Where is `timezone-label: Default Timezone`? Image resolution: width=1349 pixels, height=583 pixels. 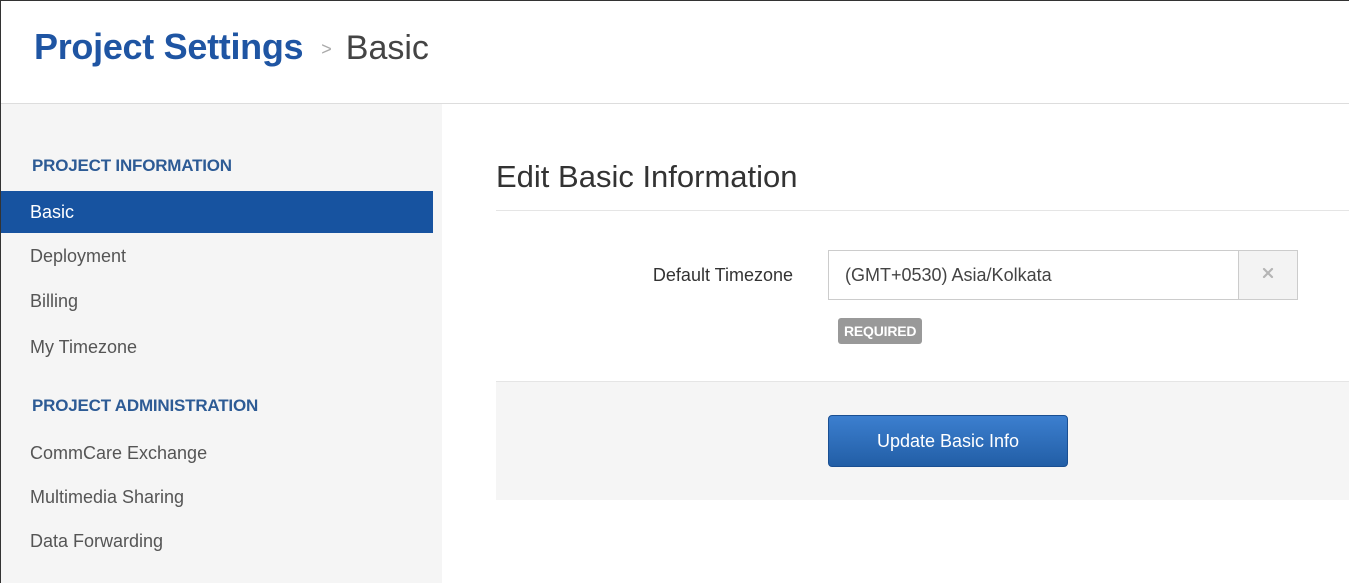 timezone-label: Default Timezone is located at coordinates (722, 275).